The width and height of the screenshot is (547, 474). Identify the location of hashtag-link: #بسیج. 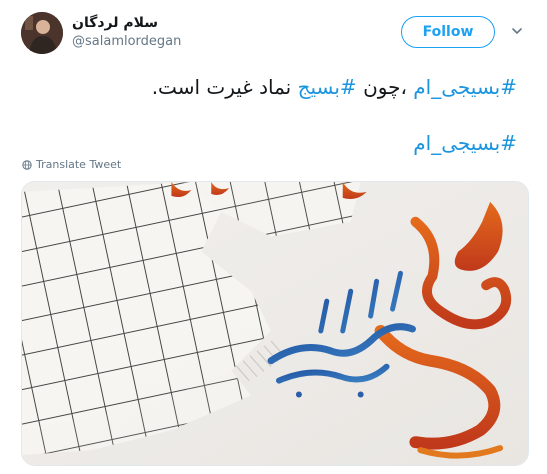
(327, 87).